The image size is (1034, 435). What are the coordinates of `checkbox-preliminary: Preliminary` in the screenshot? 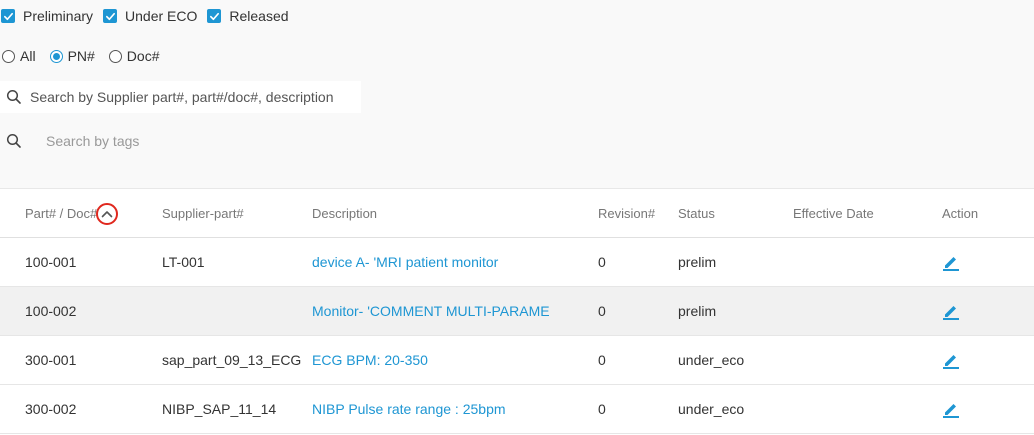 It's located at (46, 16).